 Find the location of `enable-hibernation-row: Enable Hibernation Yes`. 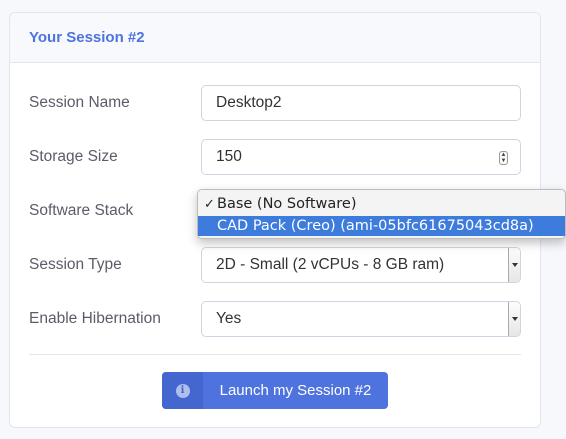

enable-hibernation-row: Enable Hibernation Yes is located at coordinates (275, 319).